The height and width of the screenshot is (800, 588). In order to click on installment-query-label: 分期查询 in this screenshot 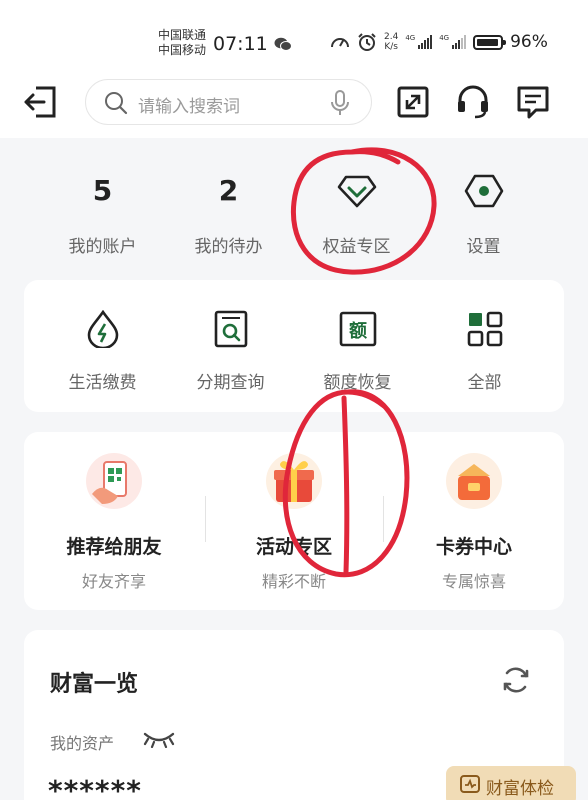, I will do `click(230, 383)`.